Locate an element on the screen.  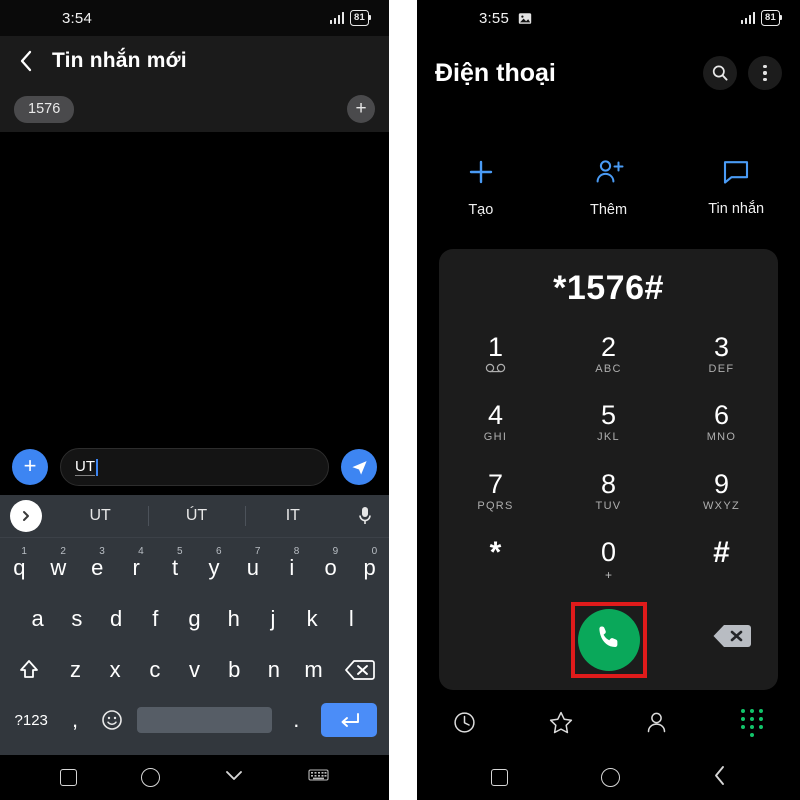
message-bubble-icon is located at coordinates (736, 174).